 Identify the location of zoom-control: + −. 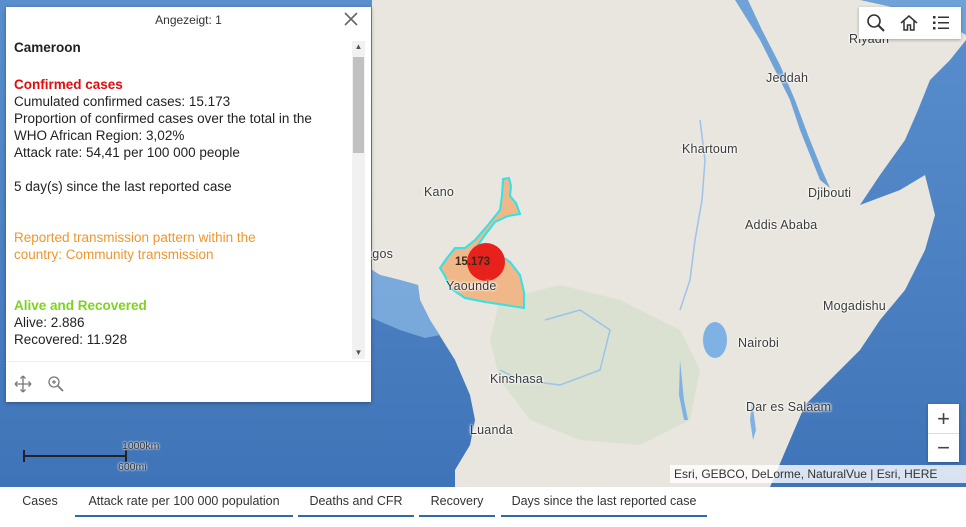
(943, 433).